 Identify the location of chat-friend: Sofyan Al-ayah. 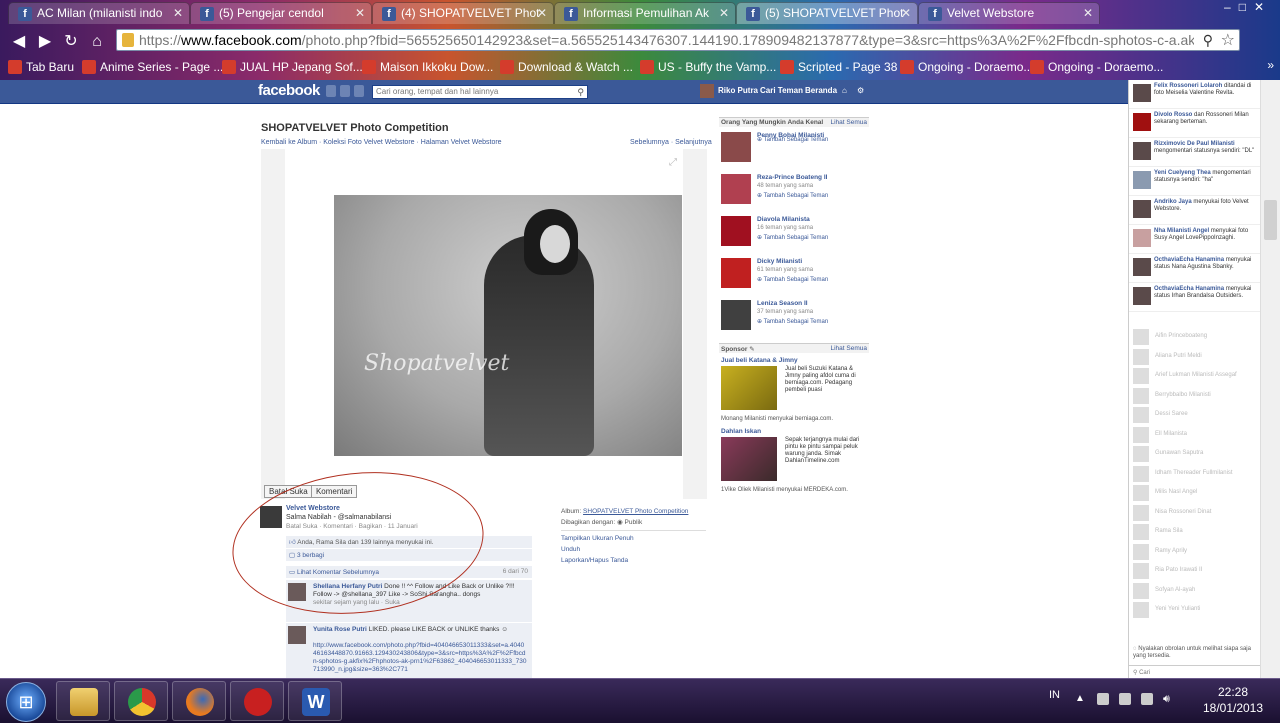
(1195, 591).